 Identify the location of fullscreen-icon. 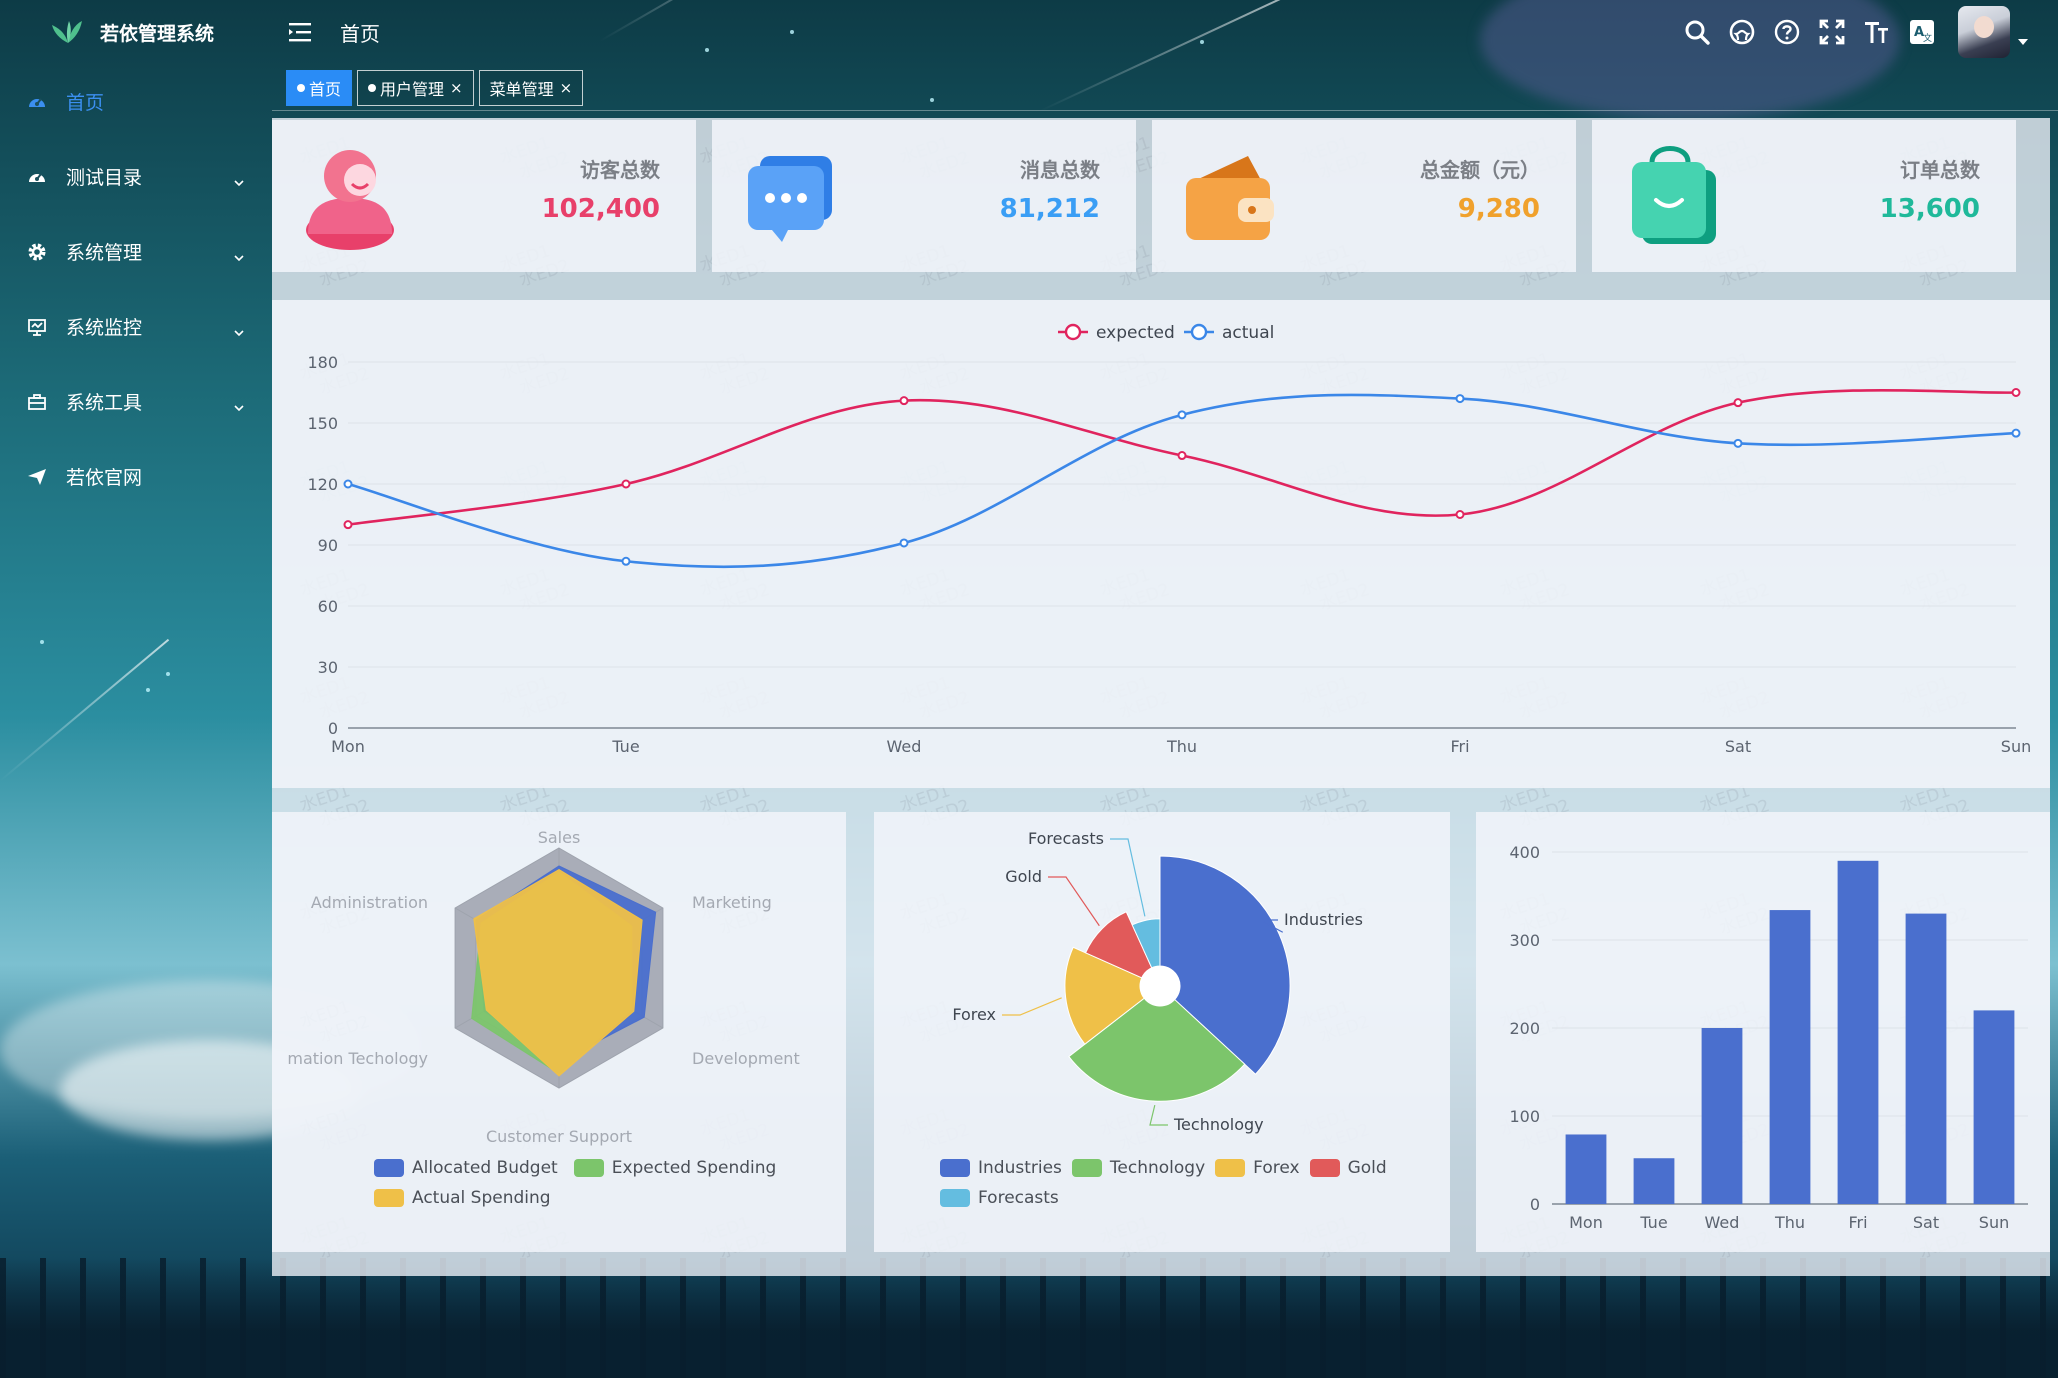
(1832, 32).